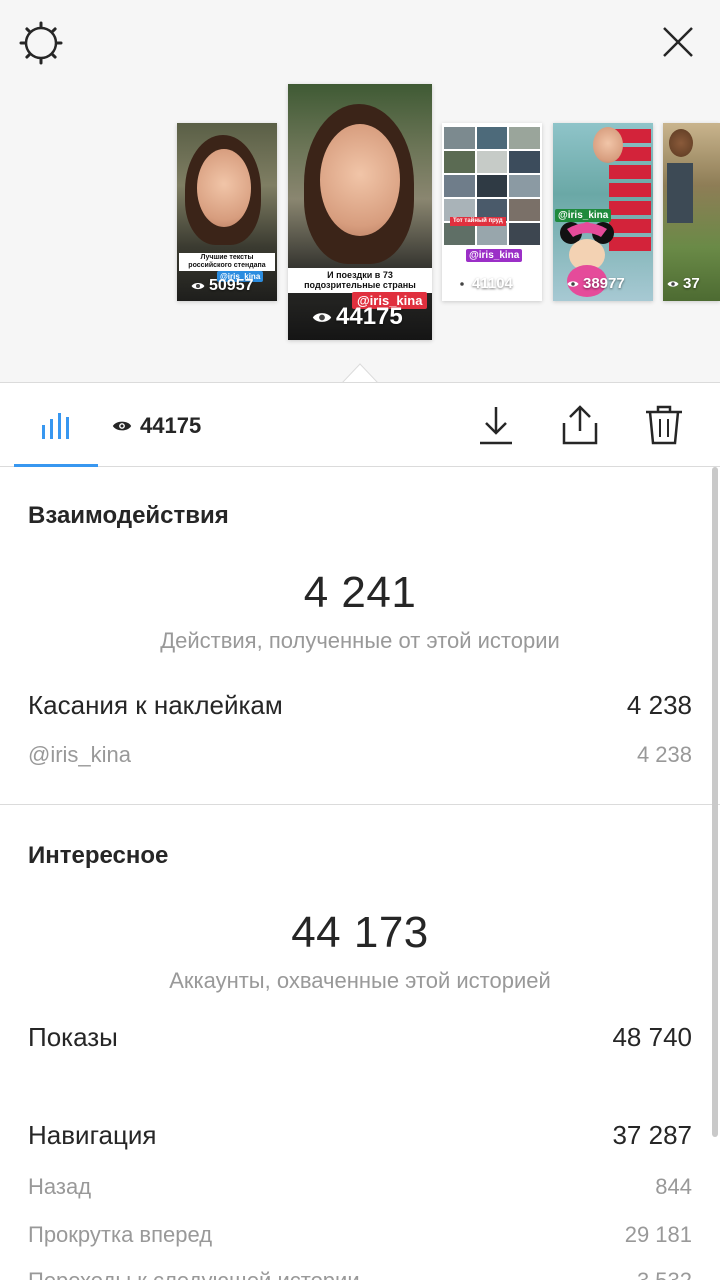 This screenshot has height=1280, width=720. What do you see at coordinates (360, 980) in the screenshot?
I see `reach-caption: Аккаунты, охваченные этой историей` at bounding box center [360, 980].